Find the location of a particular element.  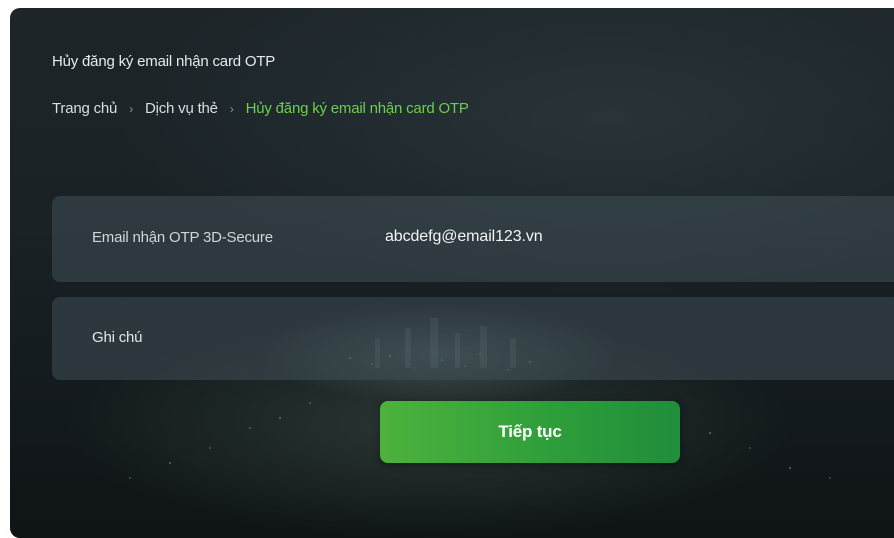

note-field: Ghi chú is located at coordinates (473, 338).